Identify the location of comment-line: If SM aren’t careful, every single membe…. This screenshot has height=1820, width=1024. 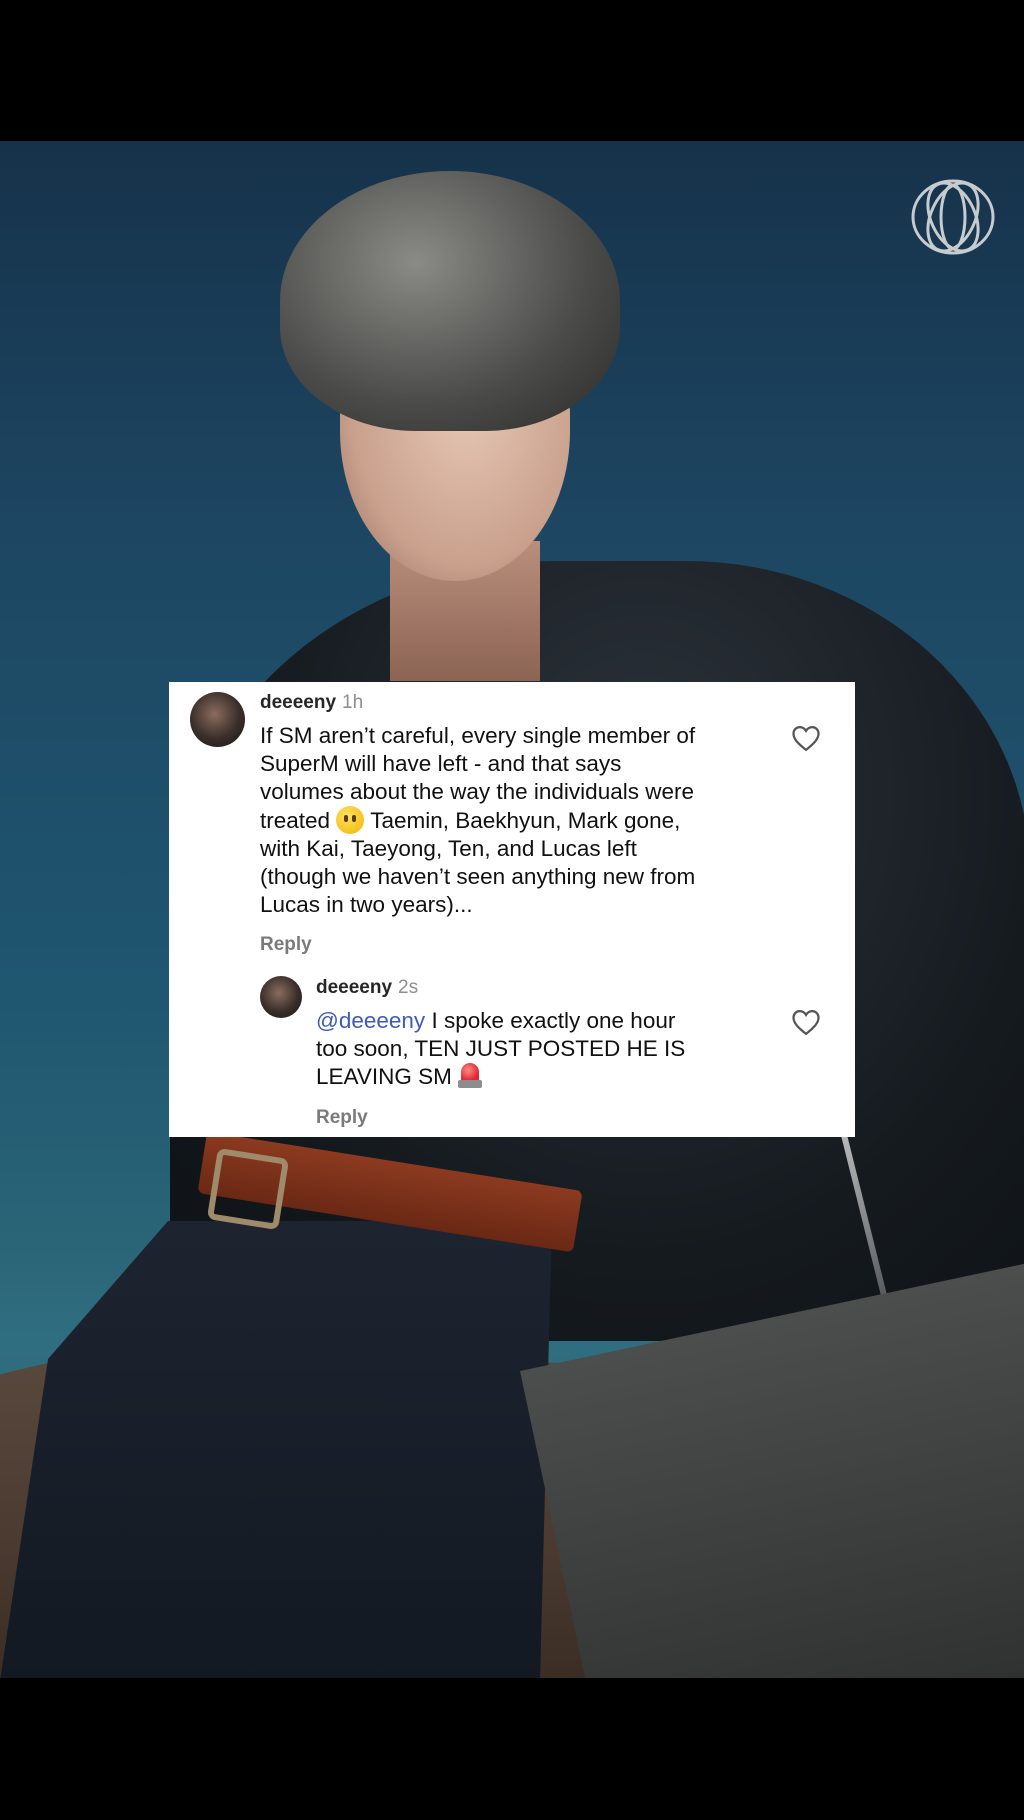
(478, 735).